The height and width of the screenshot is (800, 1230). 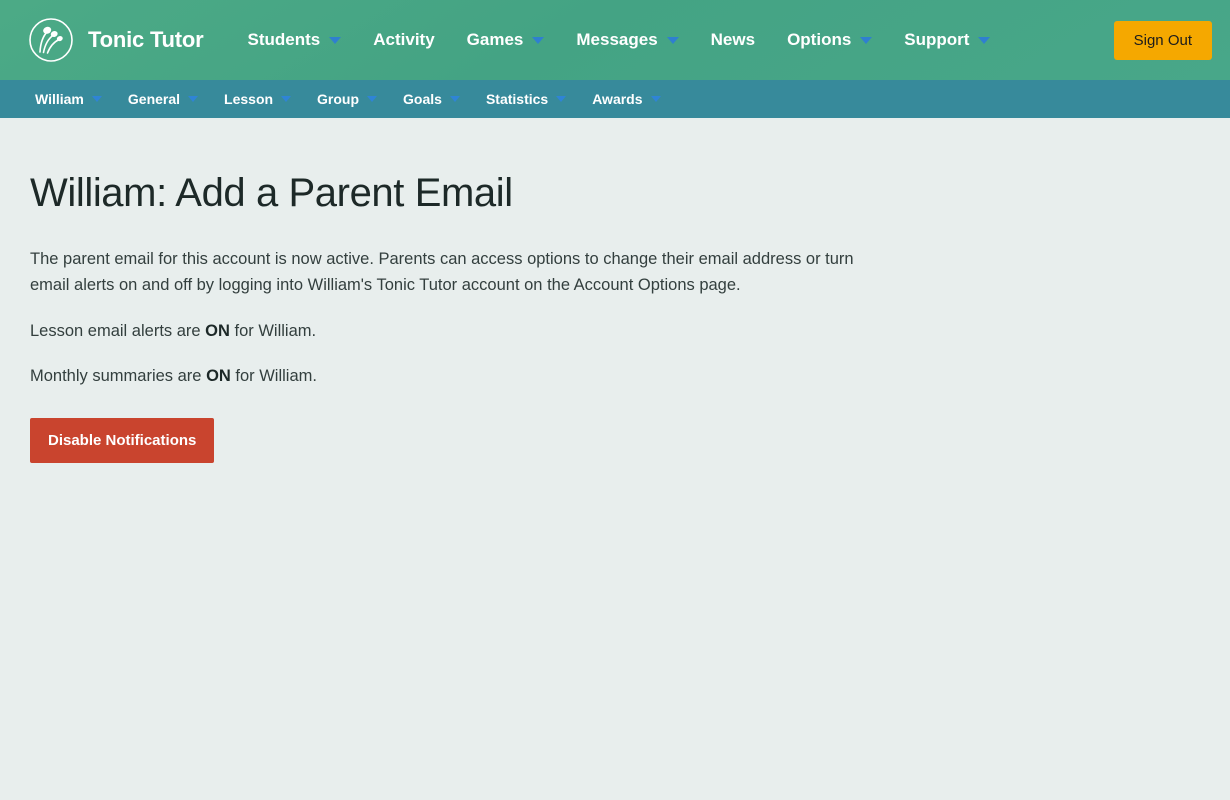 What do you see at coordinates (615, 376) in the screenshot?
I see `monthly-summaries-status: Monthly summaries are ON for William.` at bounding box center [615, 376].